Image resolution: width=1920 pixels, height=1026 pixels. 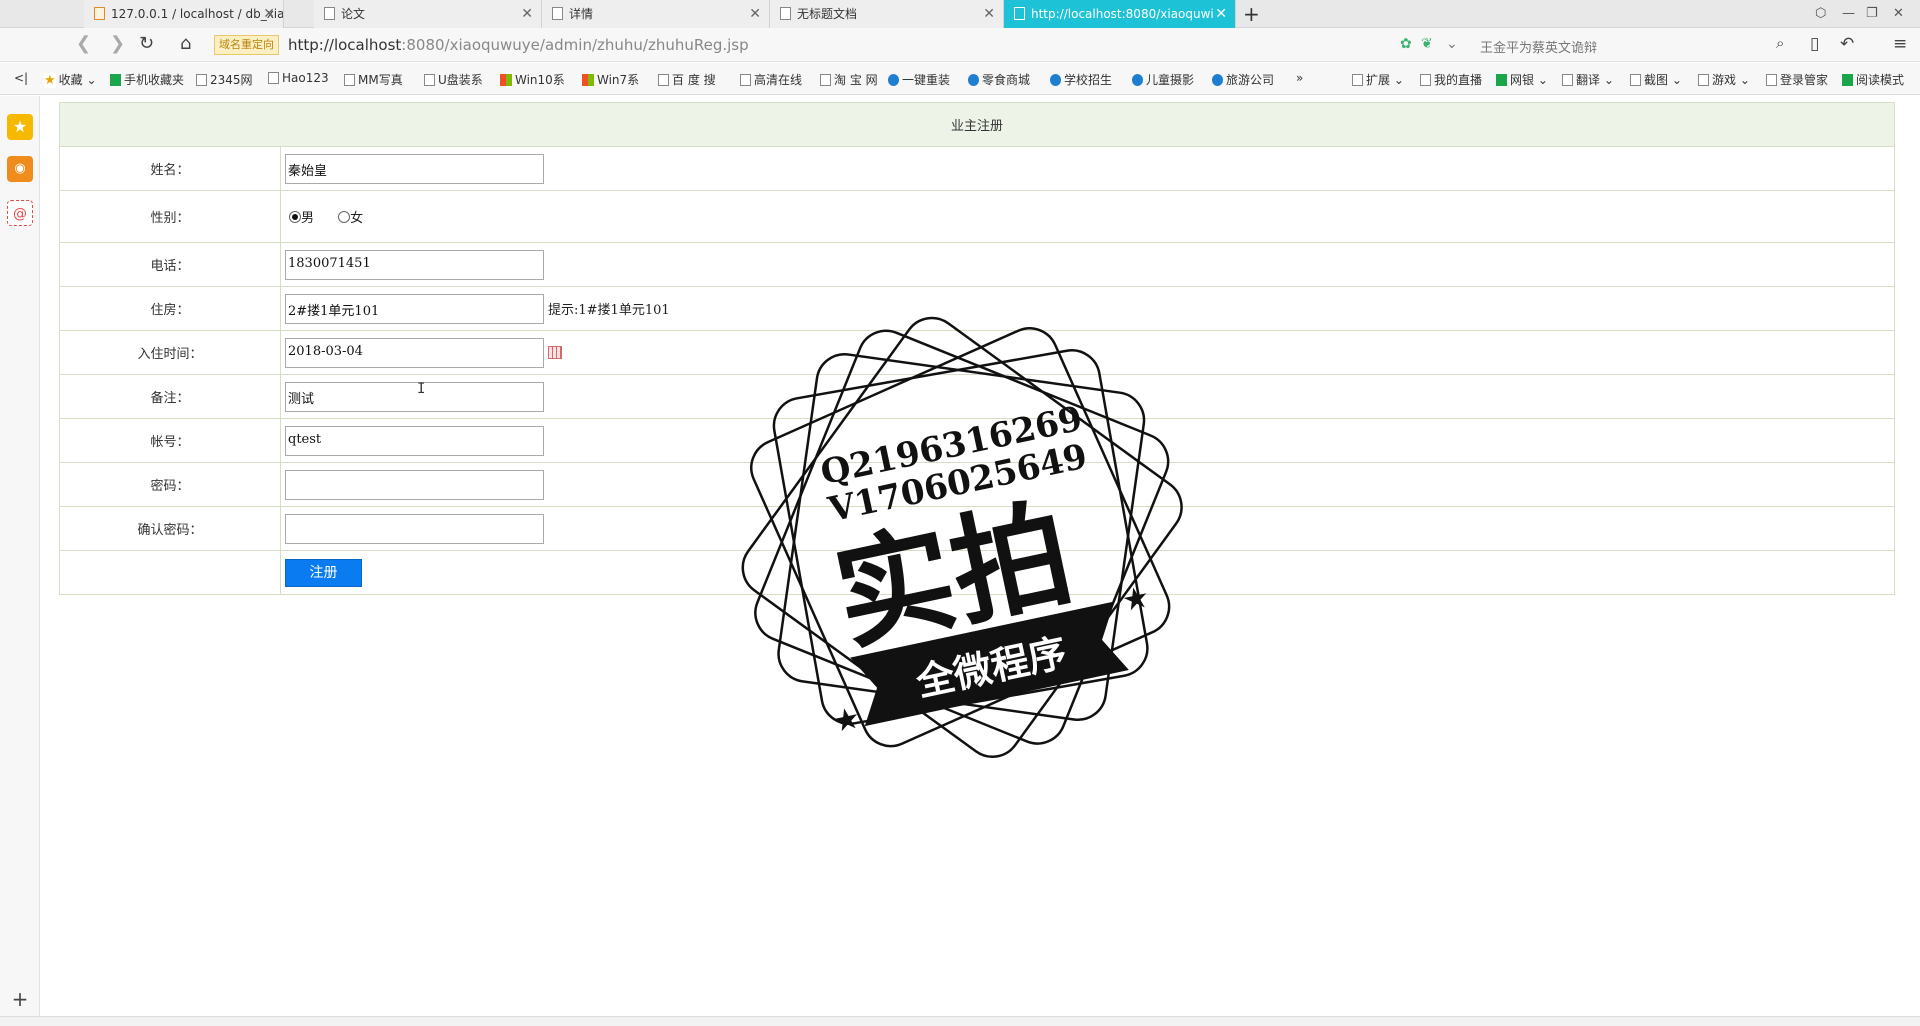 What do you see at coordinates (70, 79) in the screenshot?
I see `bookmark-item: ★ 收藏 ⌄` at bounding box center [70, 79].